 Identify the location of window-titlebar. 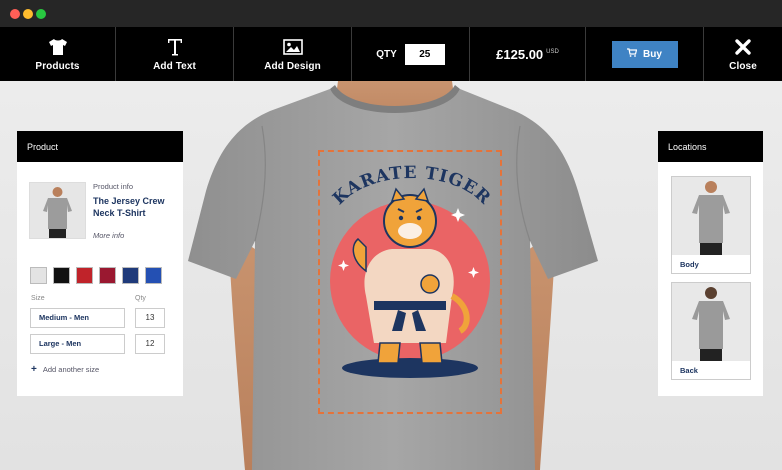
(391, 13).